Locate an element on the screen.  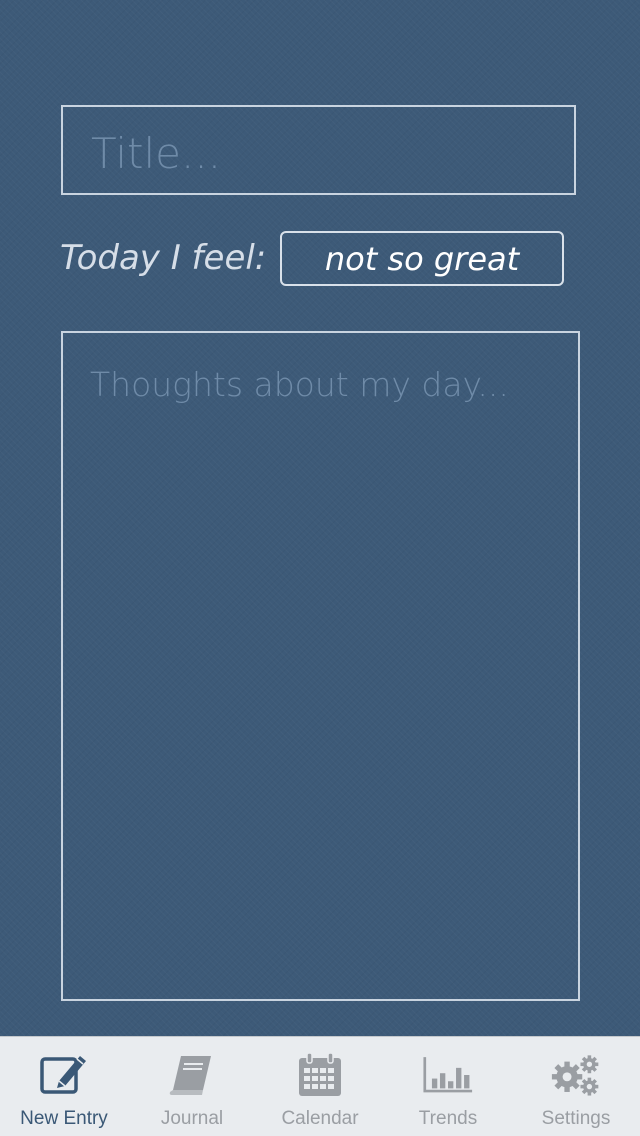
tab-trends: Trends is located at coordinates (448, 1086).